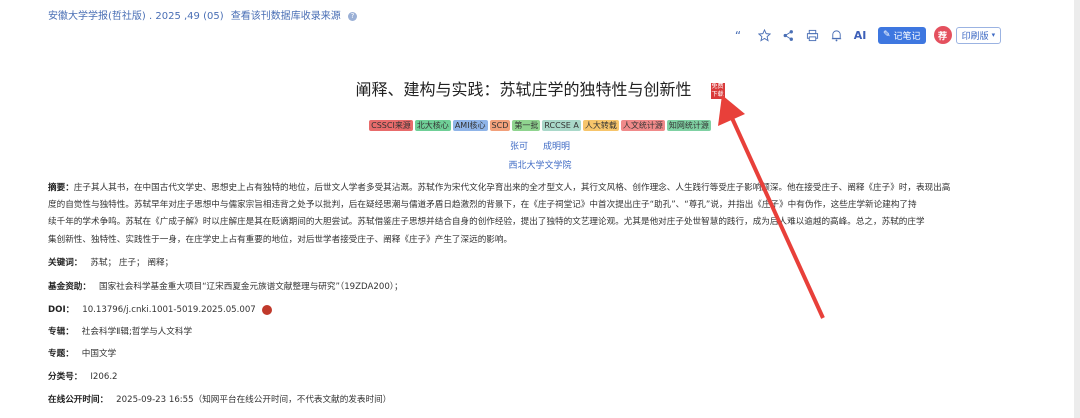  I want to click on bell-icon, so click(836, 35).